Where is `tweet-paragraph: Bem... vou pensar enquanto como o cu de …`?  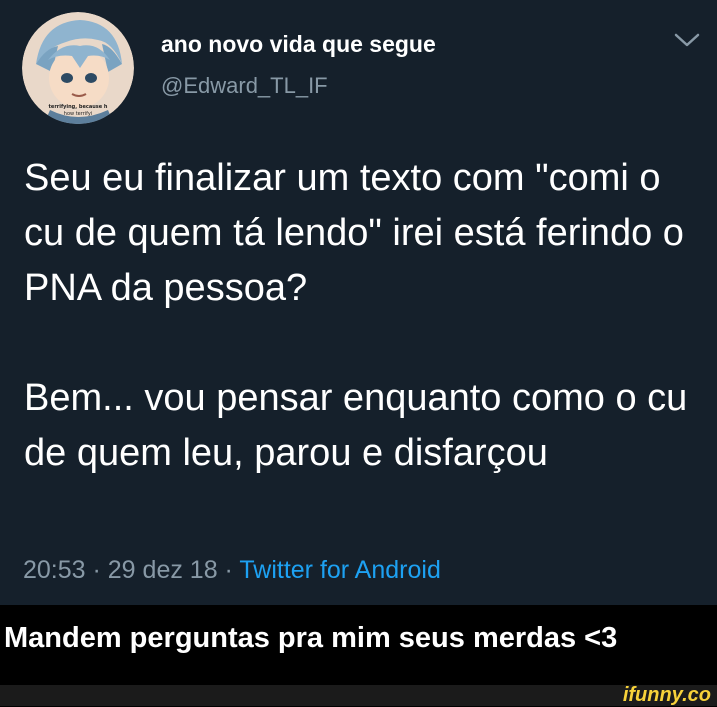 tweet-paragraph: Bem... vou pensar enquanto como o cu de … is located at coordinates (356, 425).